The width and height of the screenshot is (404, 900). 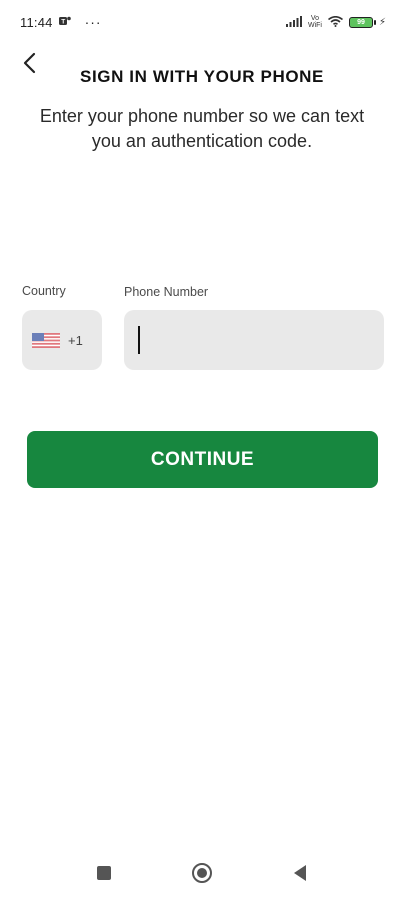 I want to click on vowifi-indicator: Vo WiFi, so click(x=315, y=22).